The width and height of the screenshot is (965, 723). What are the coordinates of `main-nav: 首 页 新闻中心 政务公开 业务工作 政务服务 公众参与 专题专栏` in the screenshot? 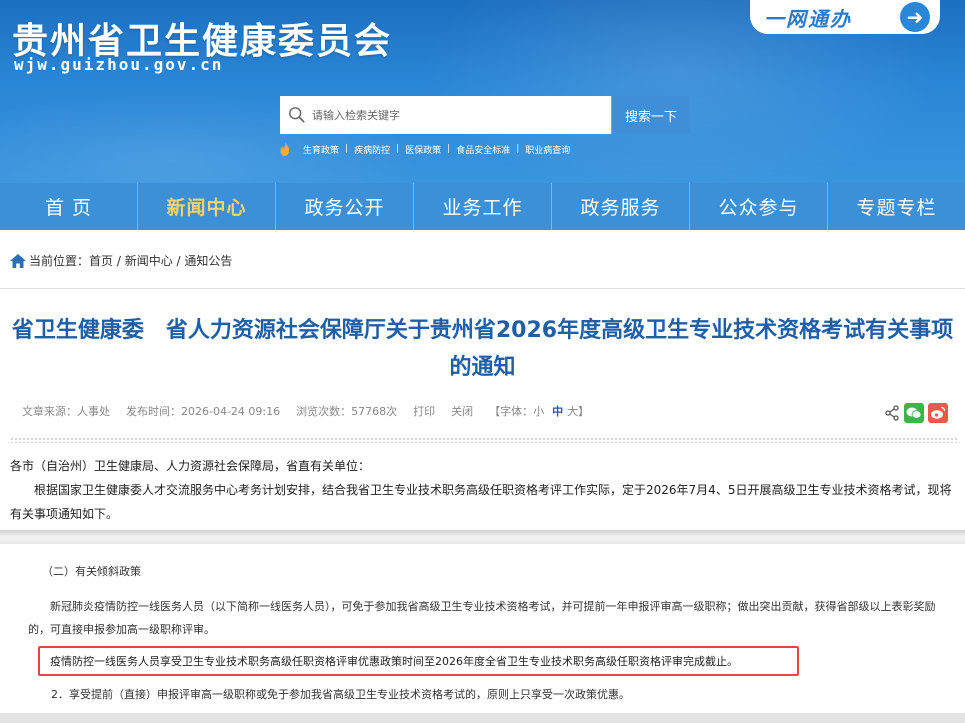 It's located at (482, 206).